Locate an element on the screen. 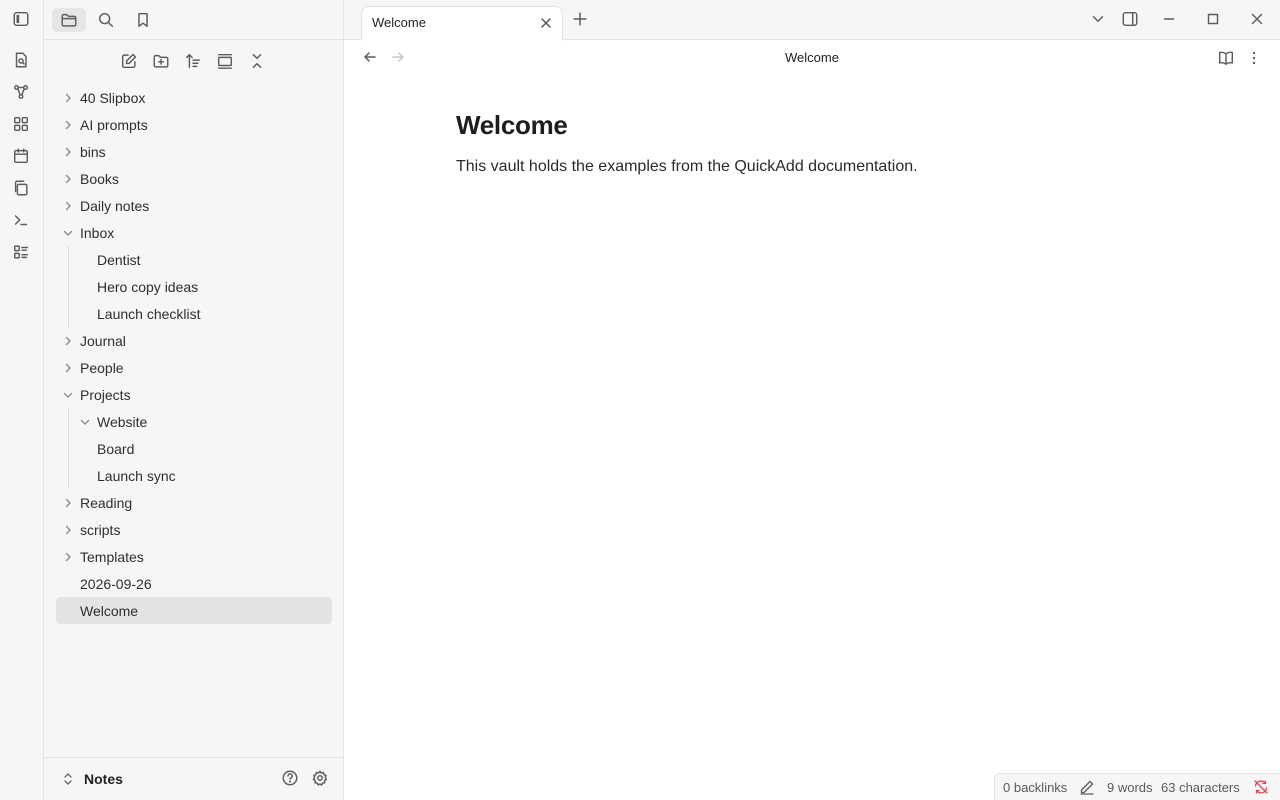  sidebar-tab-bar is located at coordinates (194, 20).